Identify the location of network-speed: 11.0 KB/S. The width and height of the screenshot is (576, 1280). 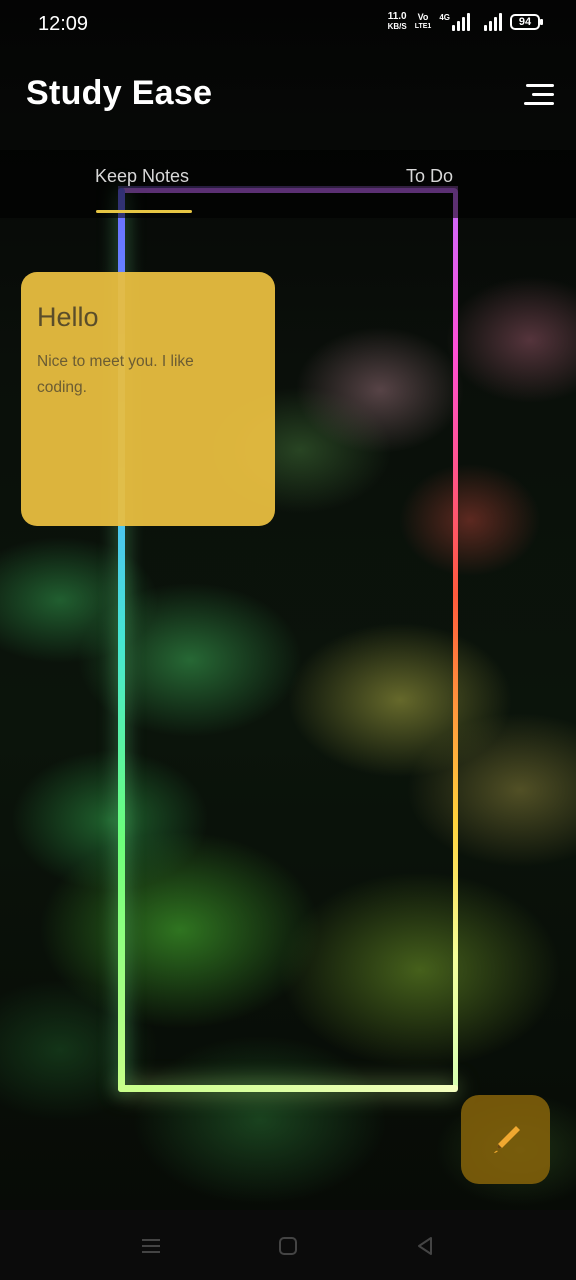
(397, 22).